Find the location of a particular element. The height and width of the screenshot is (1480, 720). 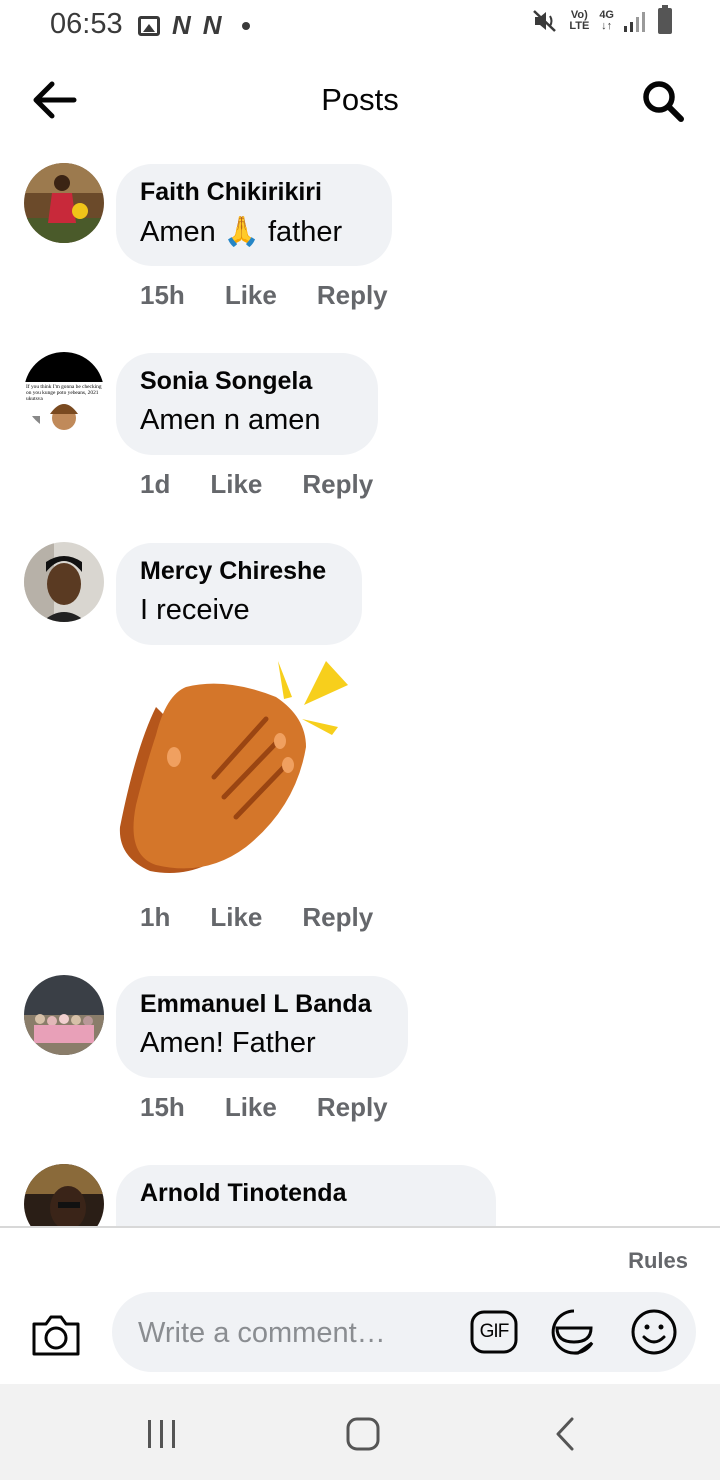

comment-author: Emmanuel L Banda is located at coordinates (259, 1004).